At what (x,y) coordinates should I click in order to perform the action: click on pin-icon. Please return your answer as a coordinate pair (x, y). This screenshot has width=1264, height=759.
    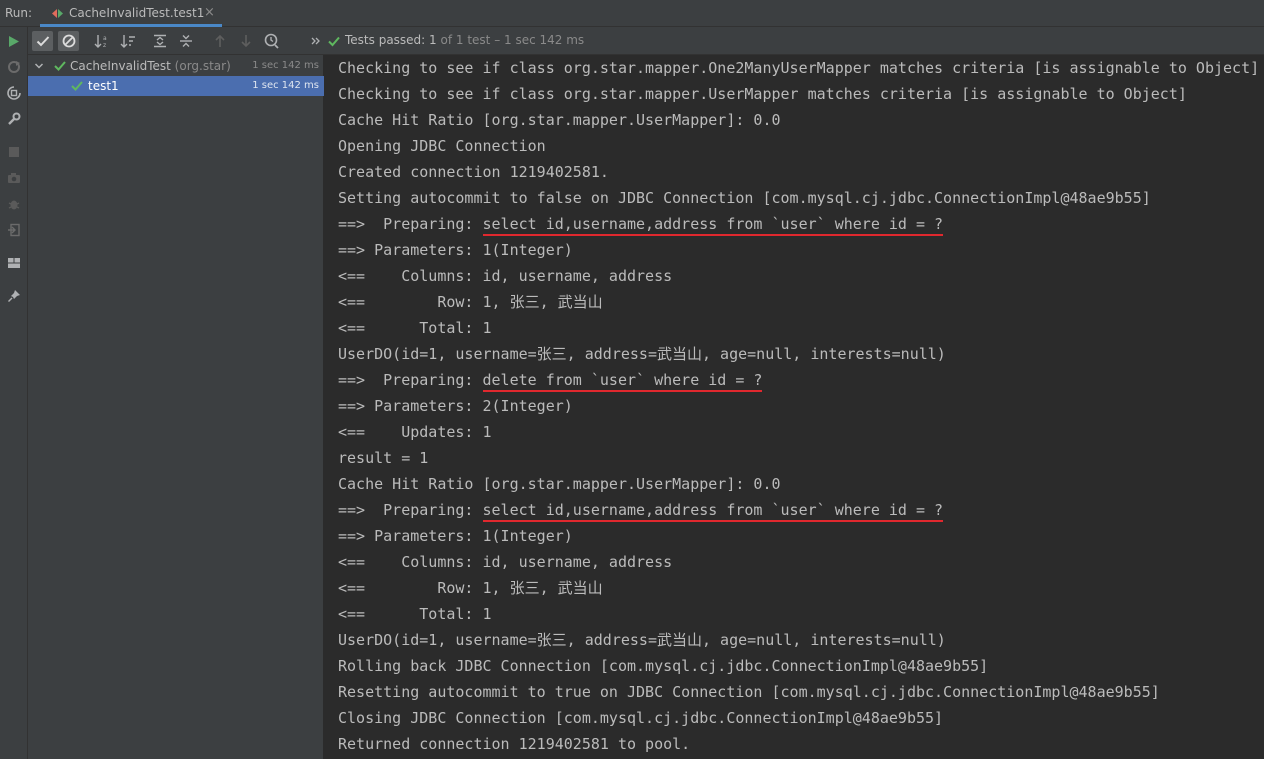
    Looking at the image, I should click on (13, 295).